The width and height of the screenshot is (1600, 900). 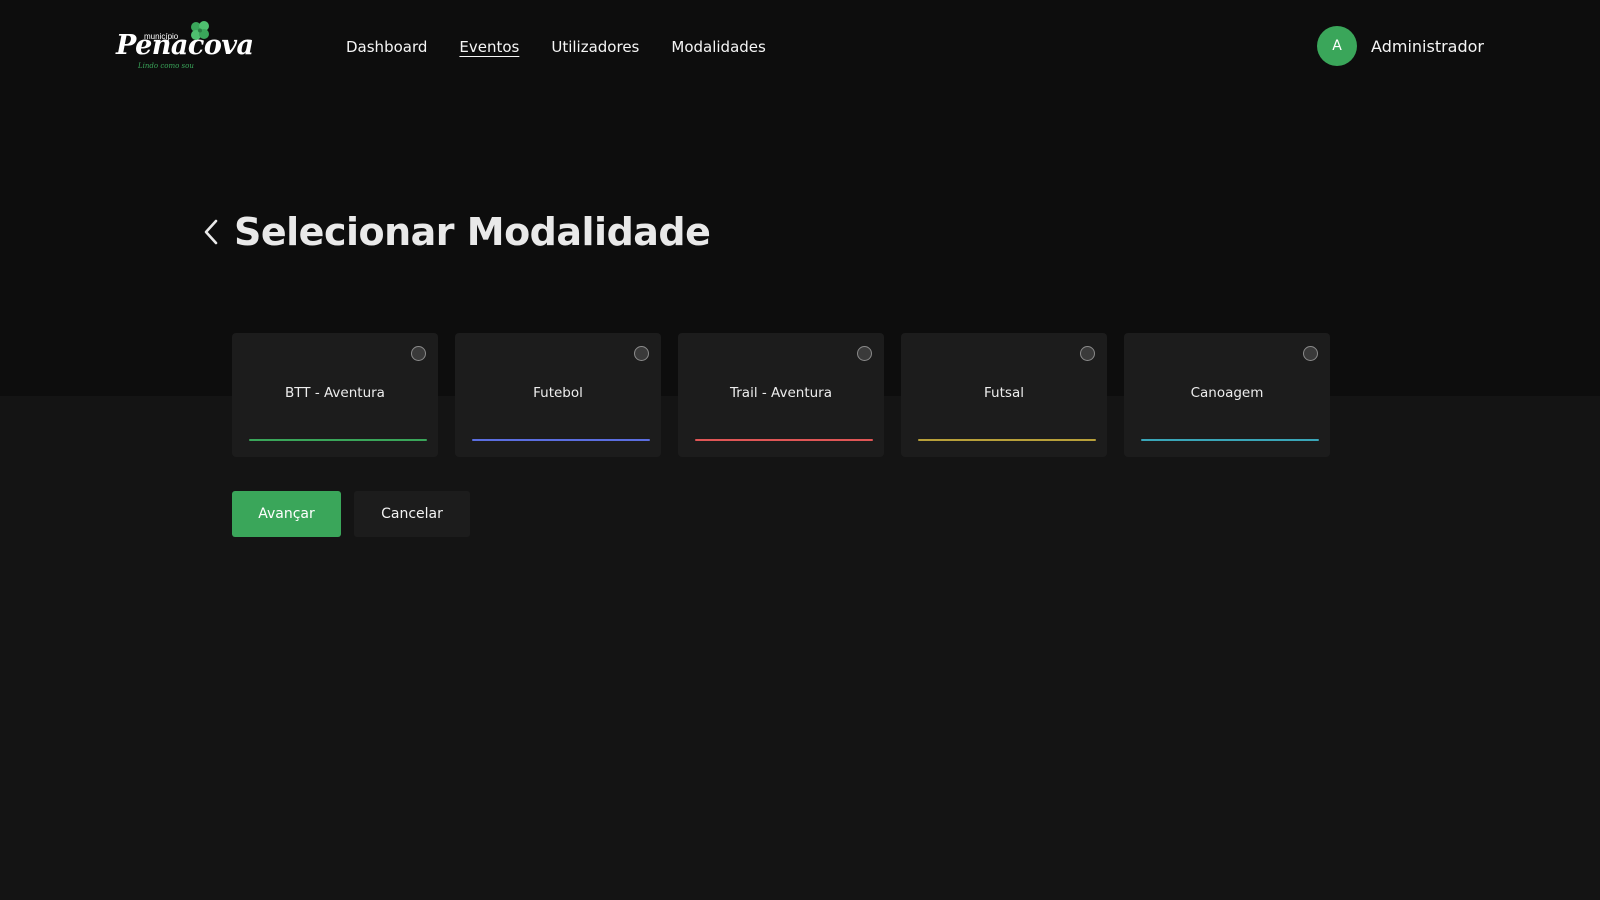 I want to click on modality-label: Canoagem, so click(x=1227, y=393).